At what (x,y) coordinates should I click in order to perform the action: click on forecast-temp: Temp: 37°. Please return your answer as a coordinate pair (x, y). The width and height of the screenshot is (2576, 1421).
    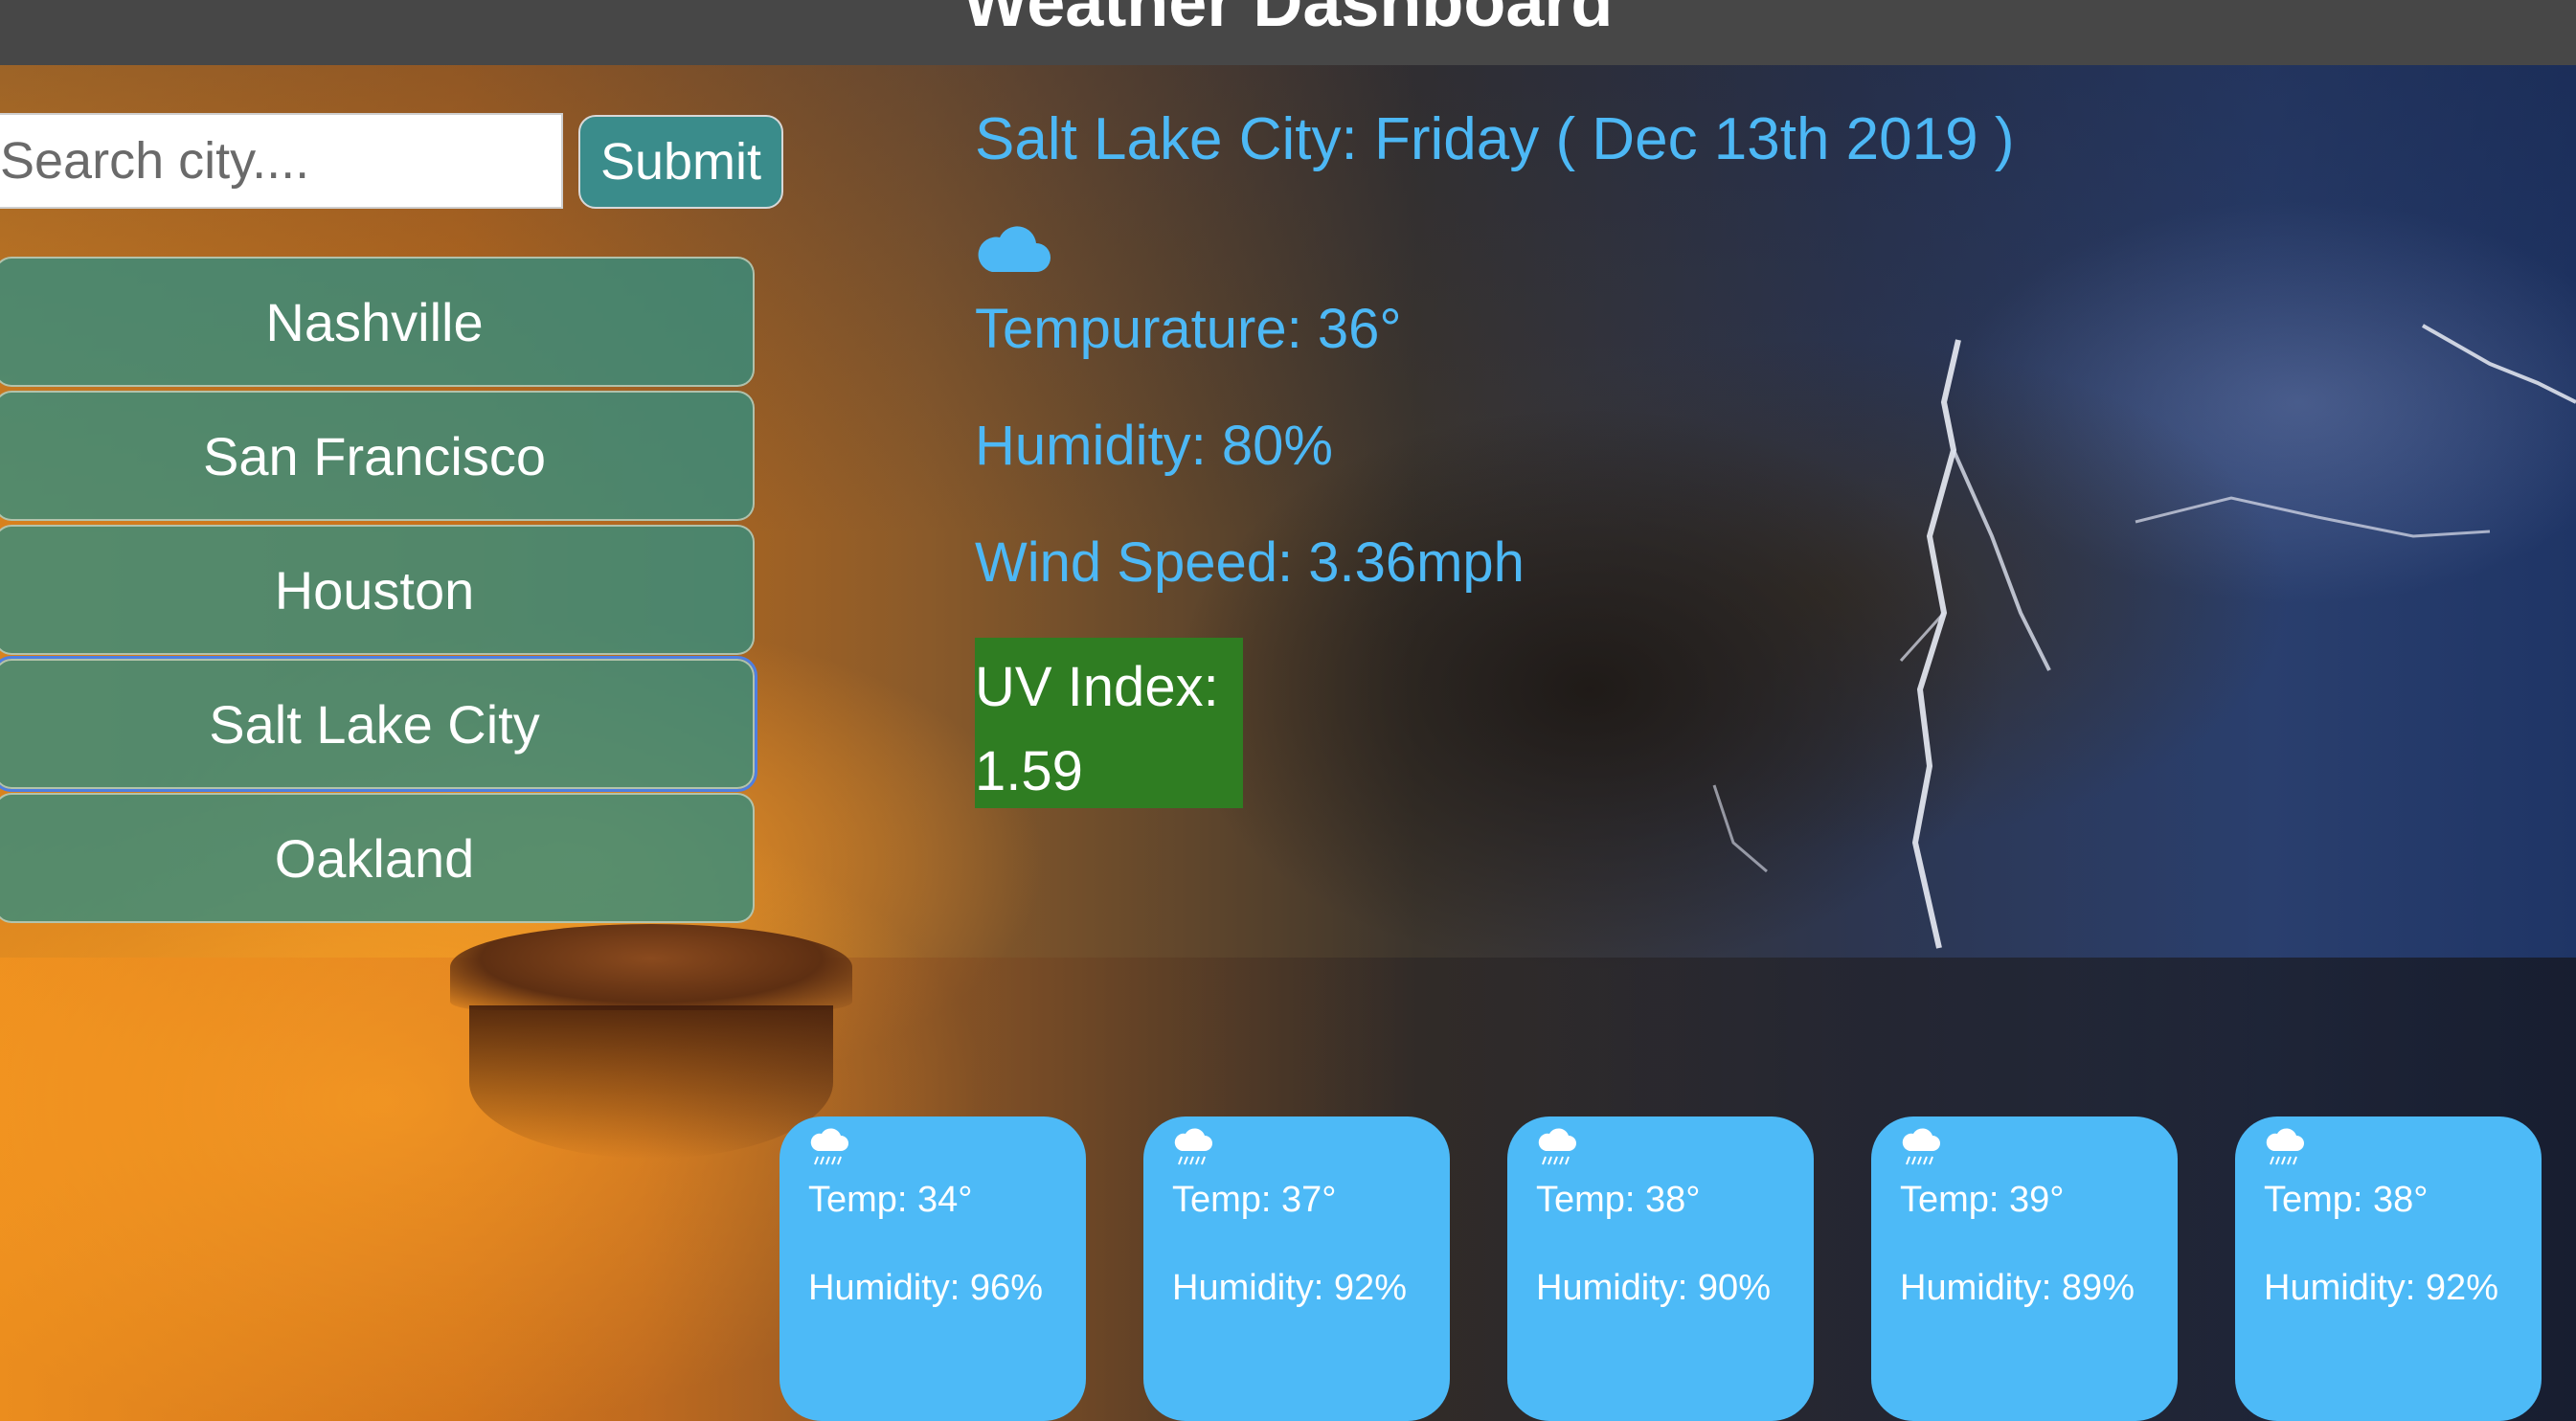
    Looking at the image, I should click on (1254, 1200).